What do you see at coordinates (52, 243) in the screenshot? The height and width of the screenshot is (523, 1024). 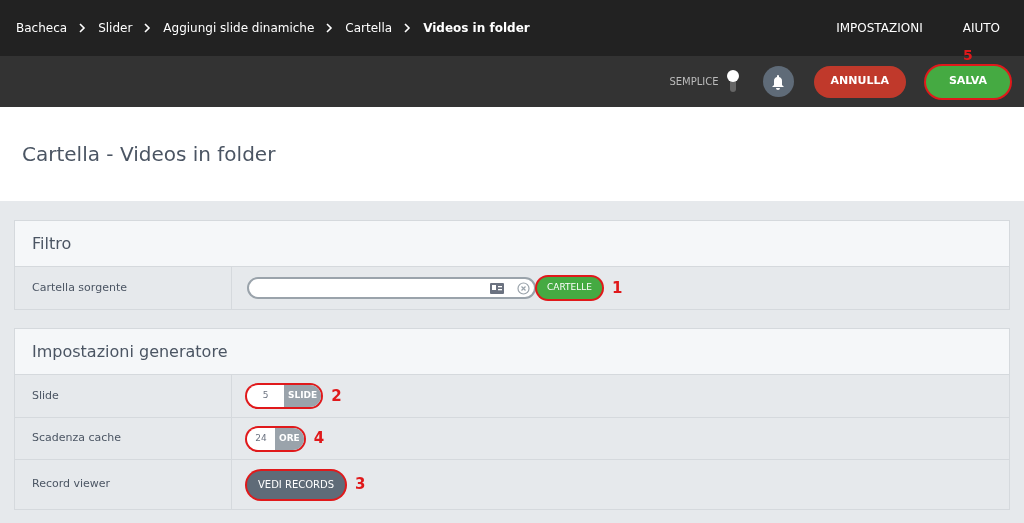 I see `panel-title: Filtro` at bounding box center [52, 243].